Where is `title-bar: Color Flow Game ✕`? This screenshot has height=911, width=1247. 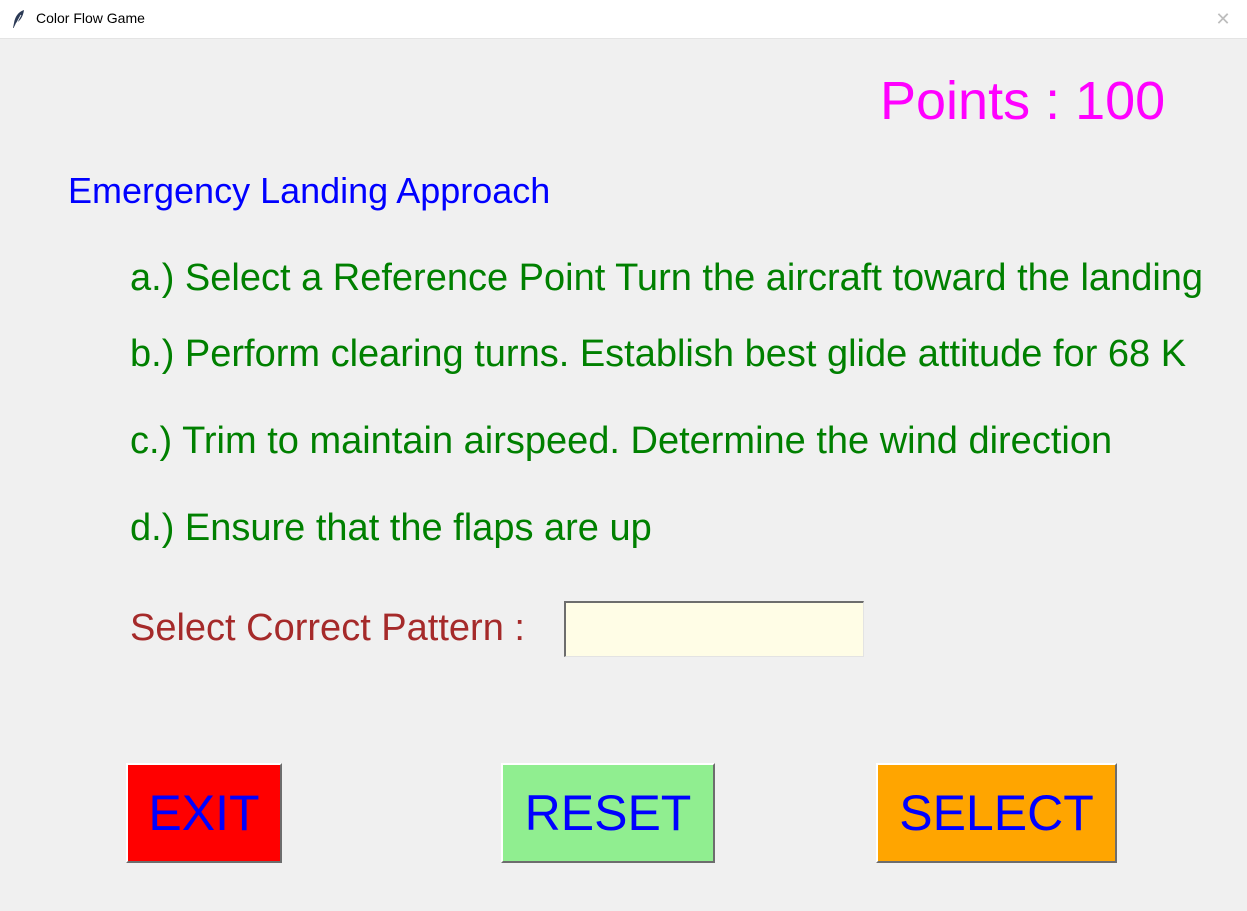
title-bar: Color Flow Game ✕ is located at coordinates (623, 19).